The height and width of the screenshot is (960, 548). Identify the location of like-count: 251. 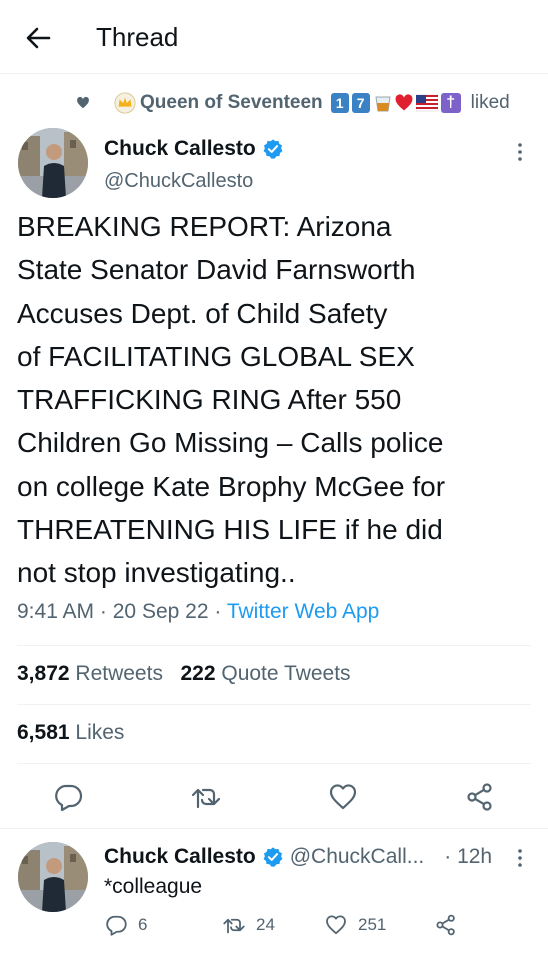
(372, 924).